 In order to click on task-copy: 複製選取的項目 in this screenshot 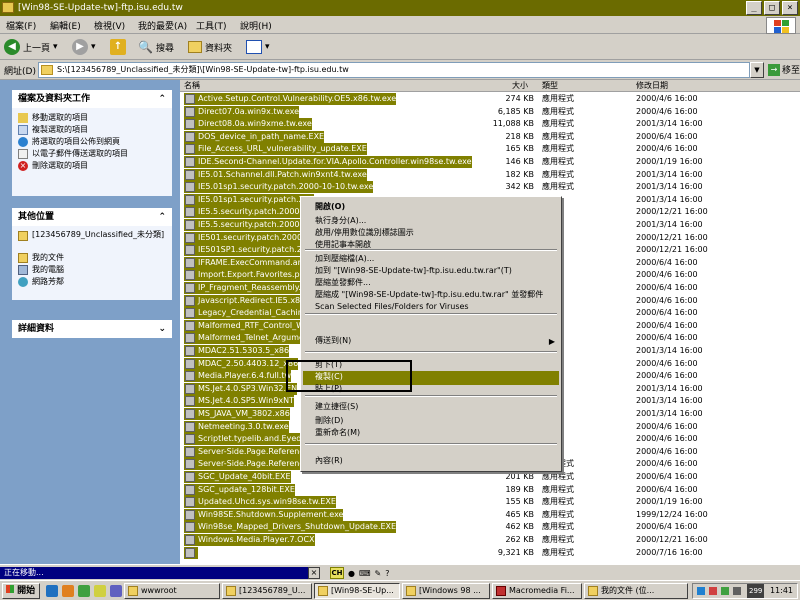, I will do `click(92, 130)`.